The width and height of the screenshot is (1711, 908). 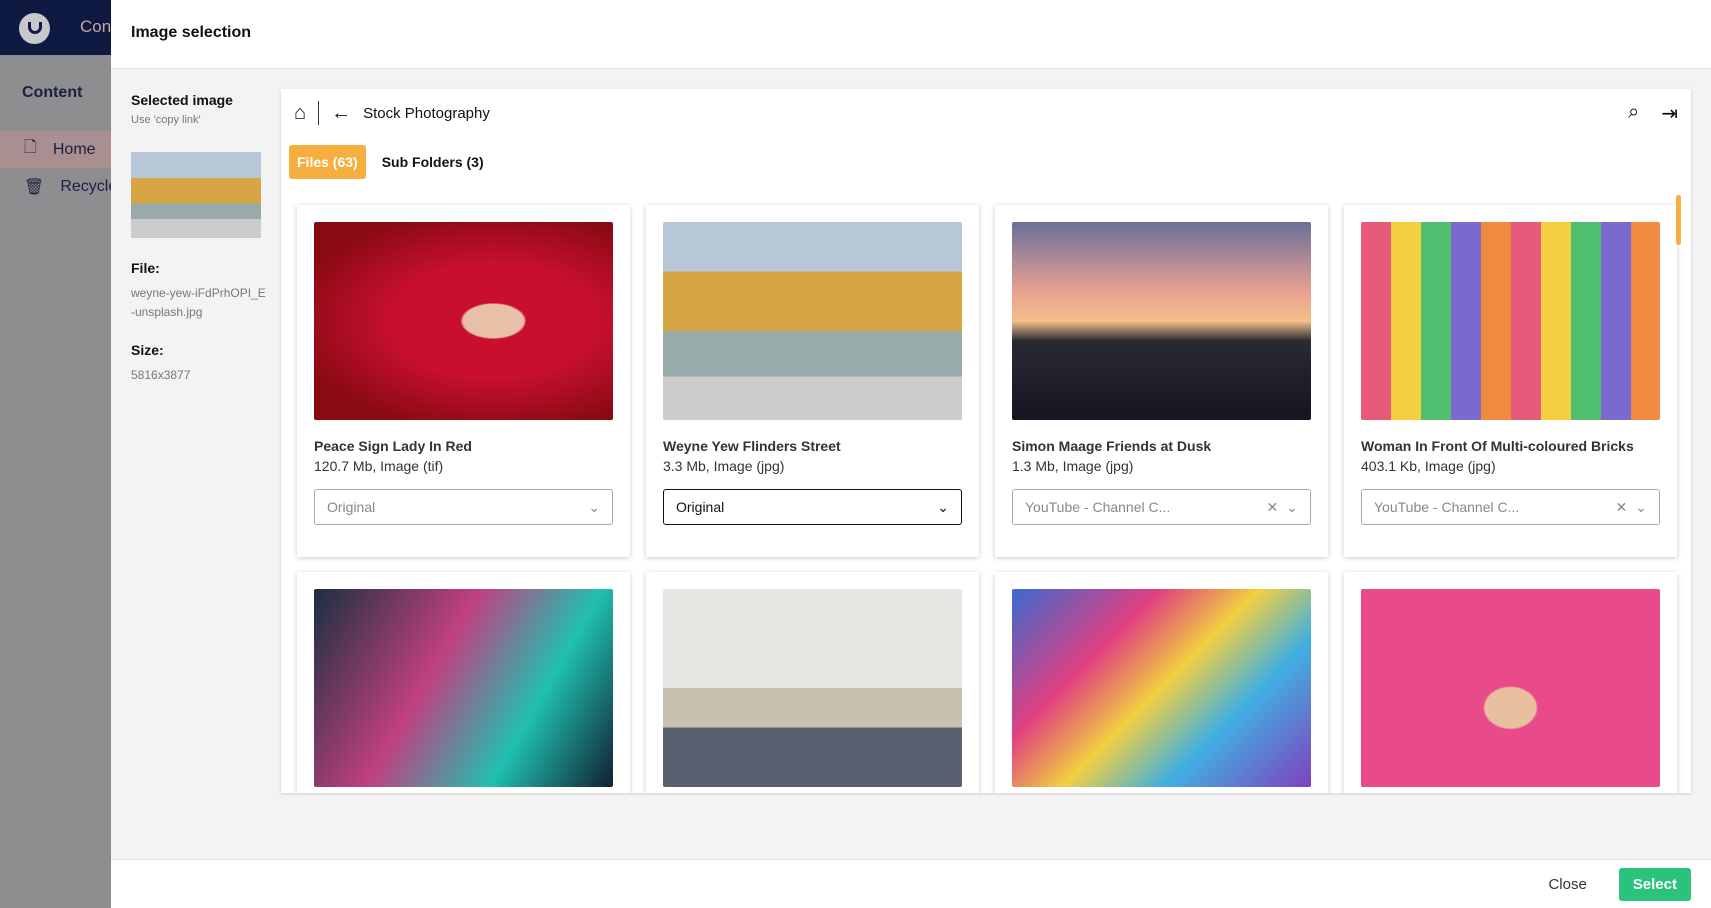 I want to click on trash-icon: 🗑, so click(x=34, y=187).